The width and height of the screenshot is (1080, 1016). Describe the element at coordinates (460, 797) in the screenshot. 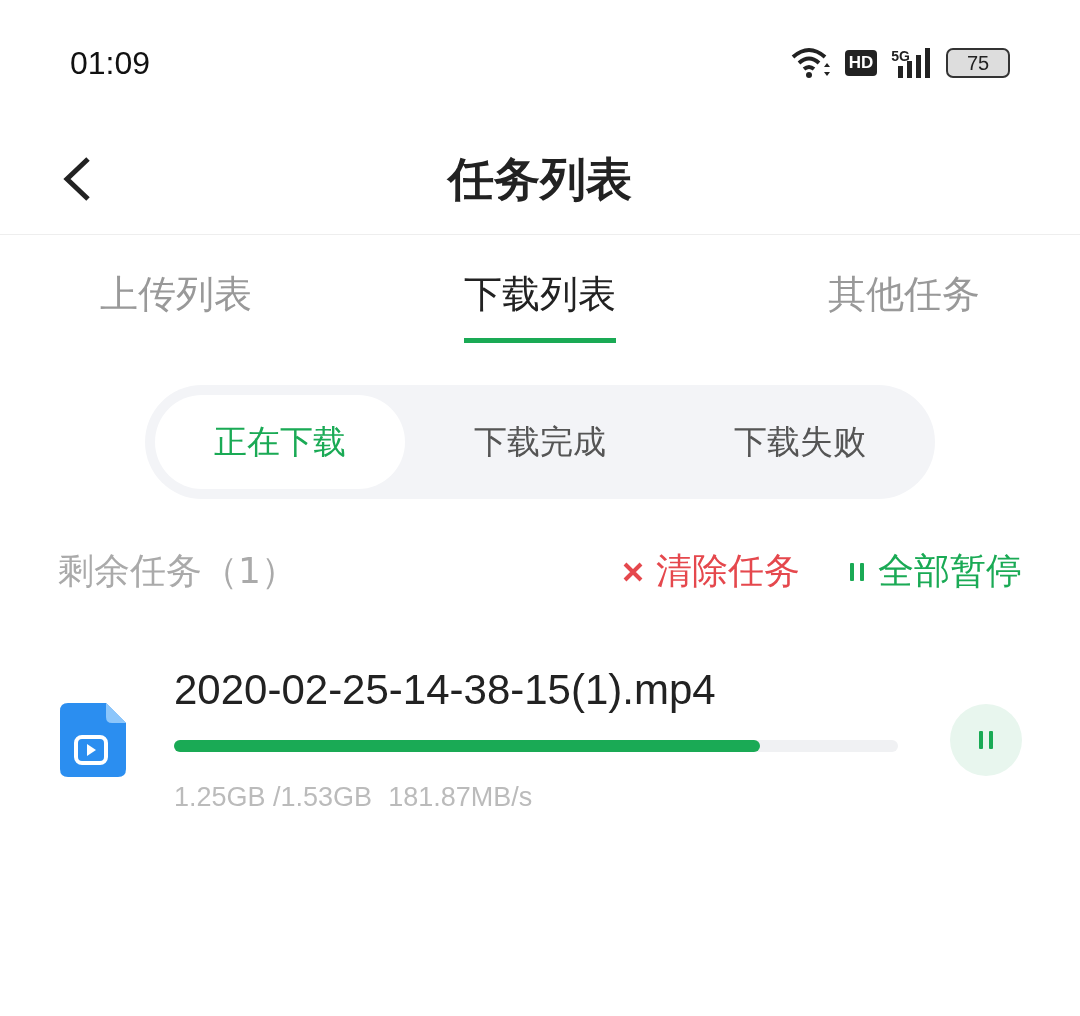

I see `download-speed: 181.87MB/s` at that location.